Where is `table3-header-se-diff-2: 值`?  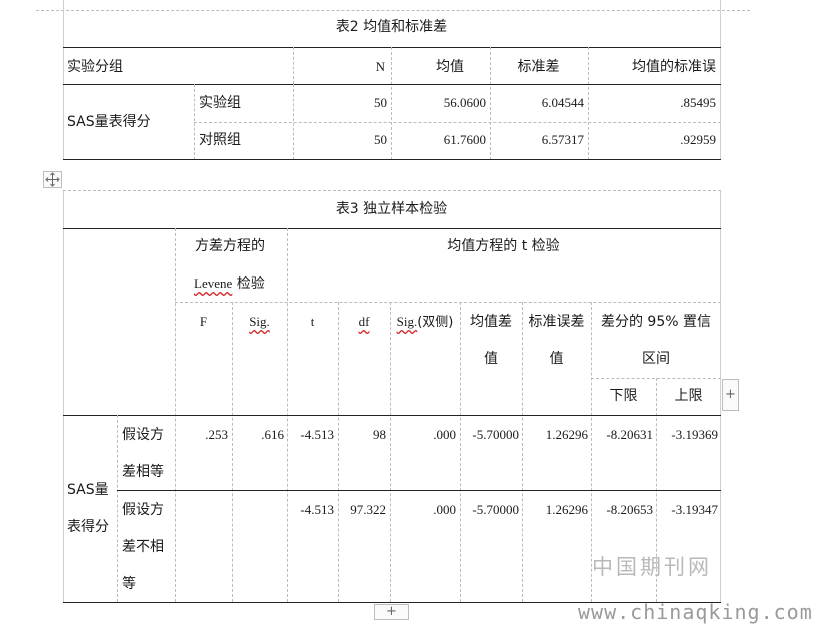
table3-header-se-diff-2: 值 is located at coordinates (556, 359).